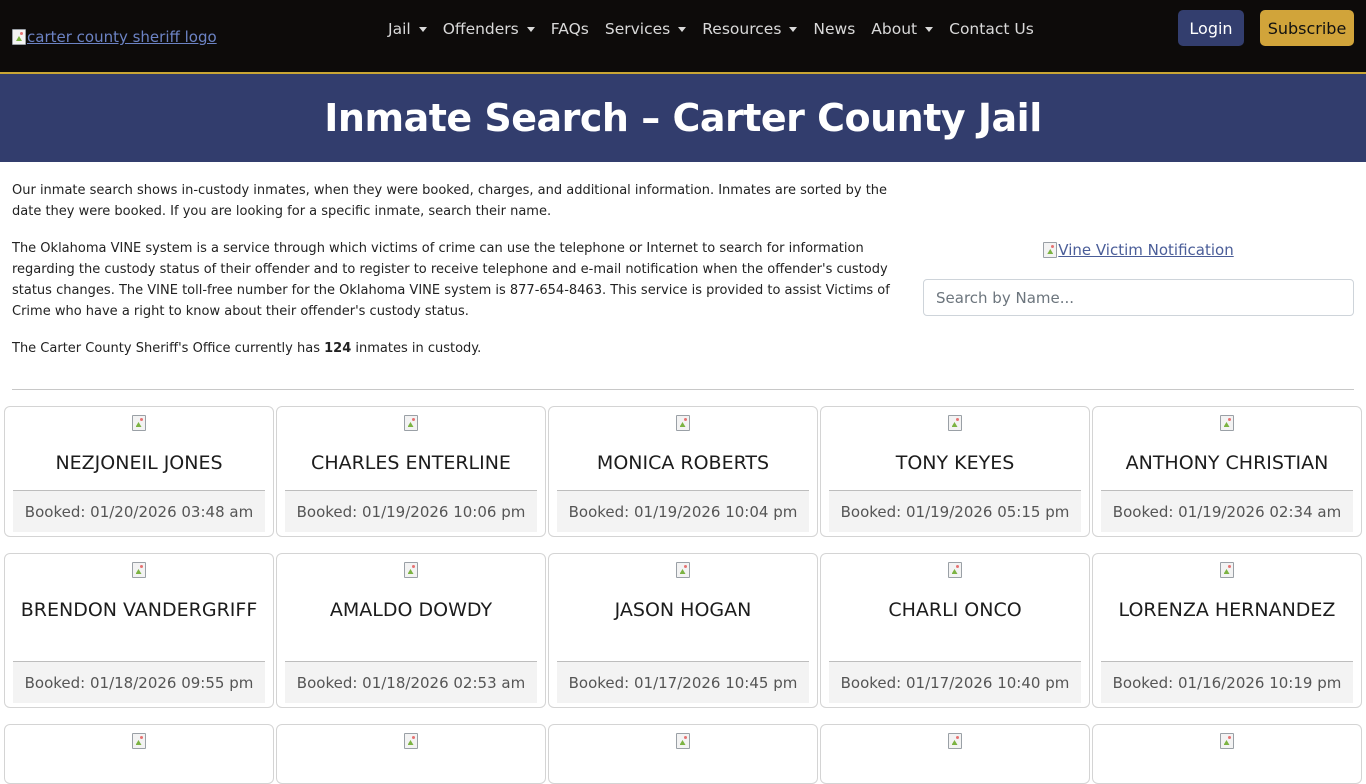 The image size is (1366, 784). What do you see at coordinates (411, 610) in the screenshot?
I see `inmate-name: AMALDO DOWDY` at bounding box center [411, 610].